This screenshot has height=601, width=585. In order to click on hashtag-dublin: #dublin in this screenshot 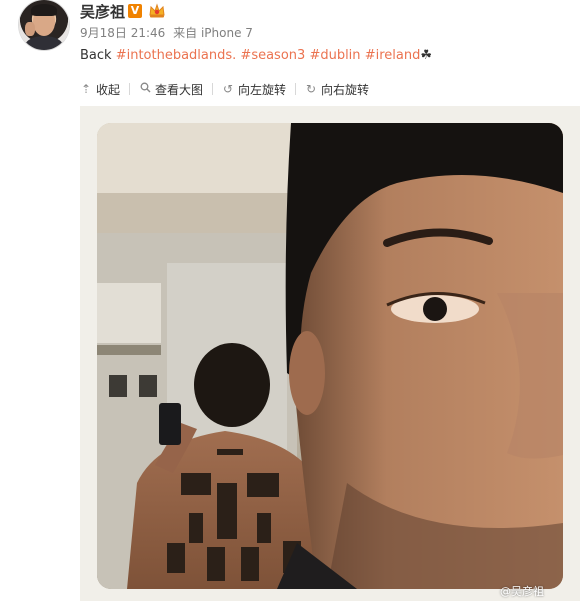, I will do `click(334, 55)`.